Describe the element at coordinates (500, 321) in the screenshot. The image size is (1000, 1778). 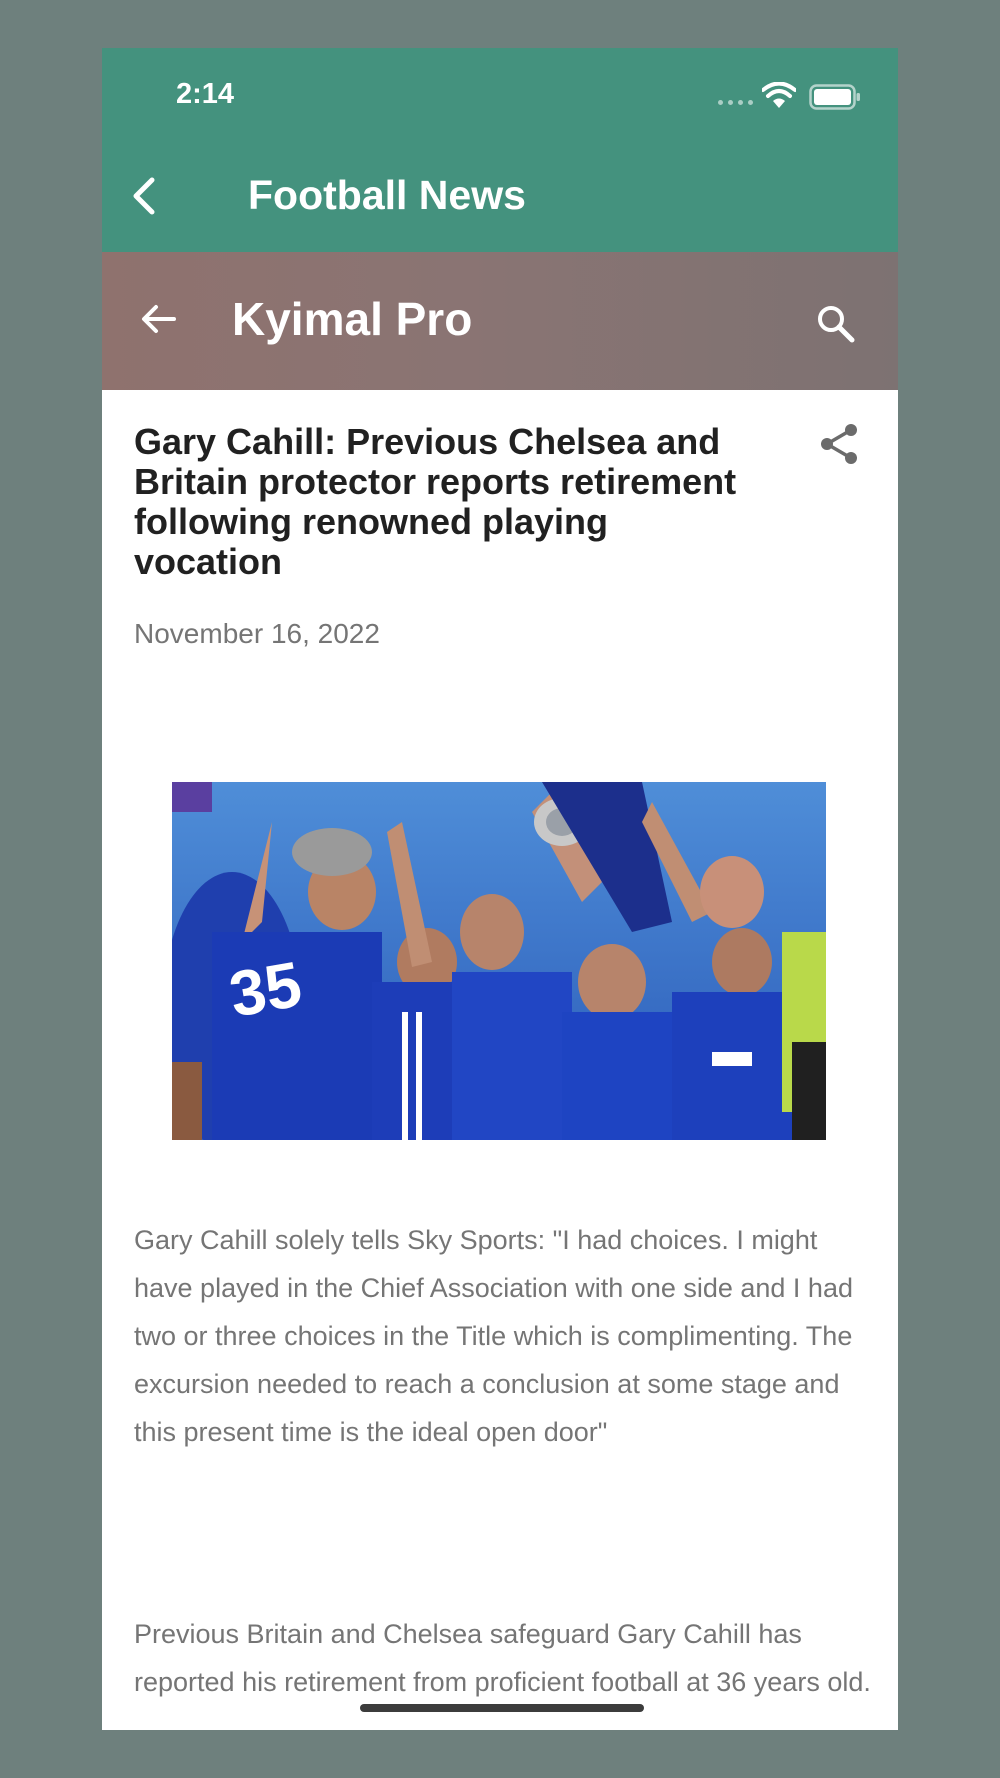
I see `site-header: Kyimal Pro` at that location.